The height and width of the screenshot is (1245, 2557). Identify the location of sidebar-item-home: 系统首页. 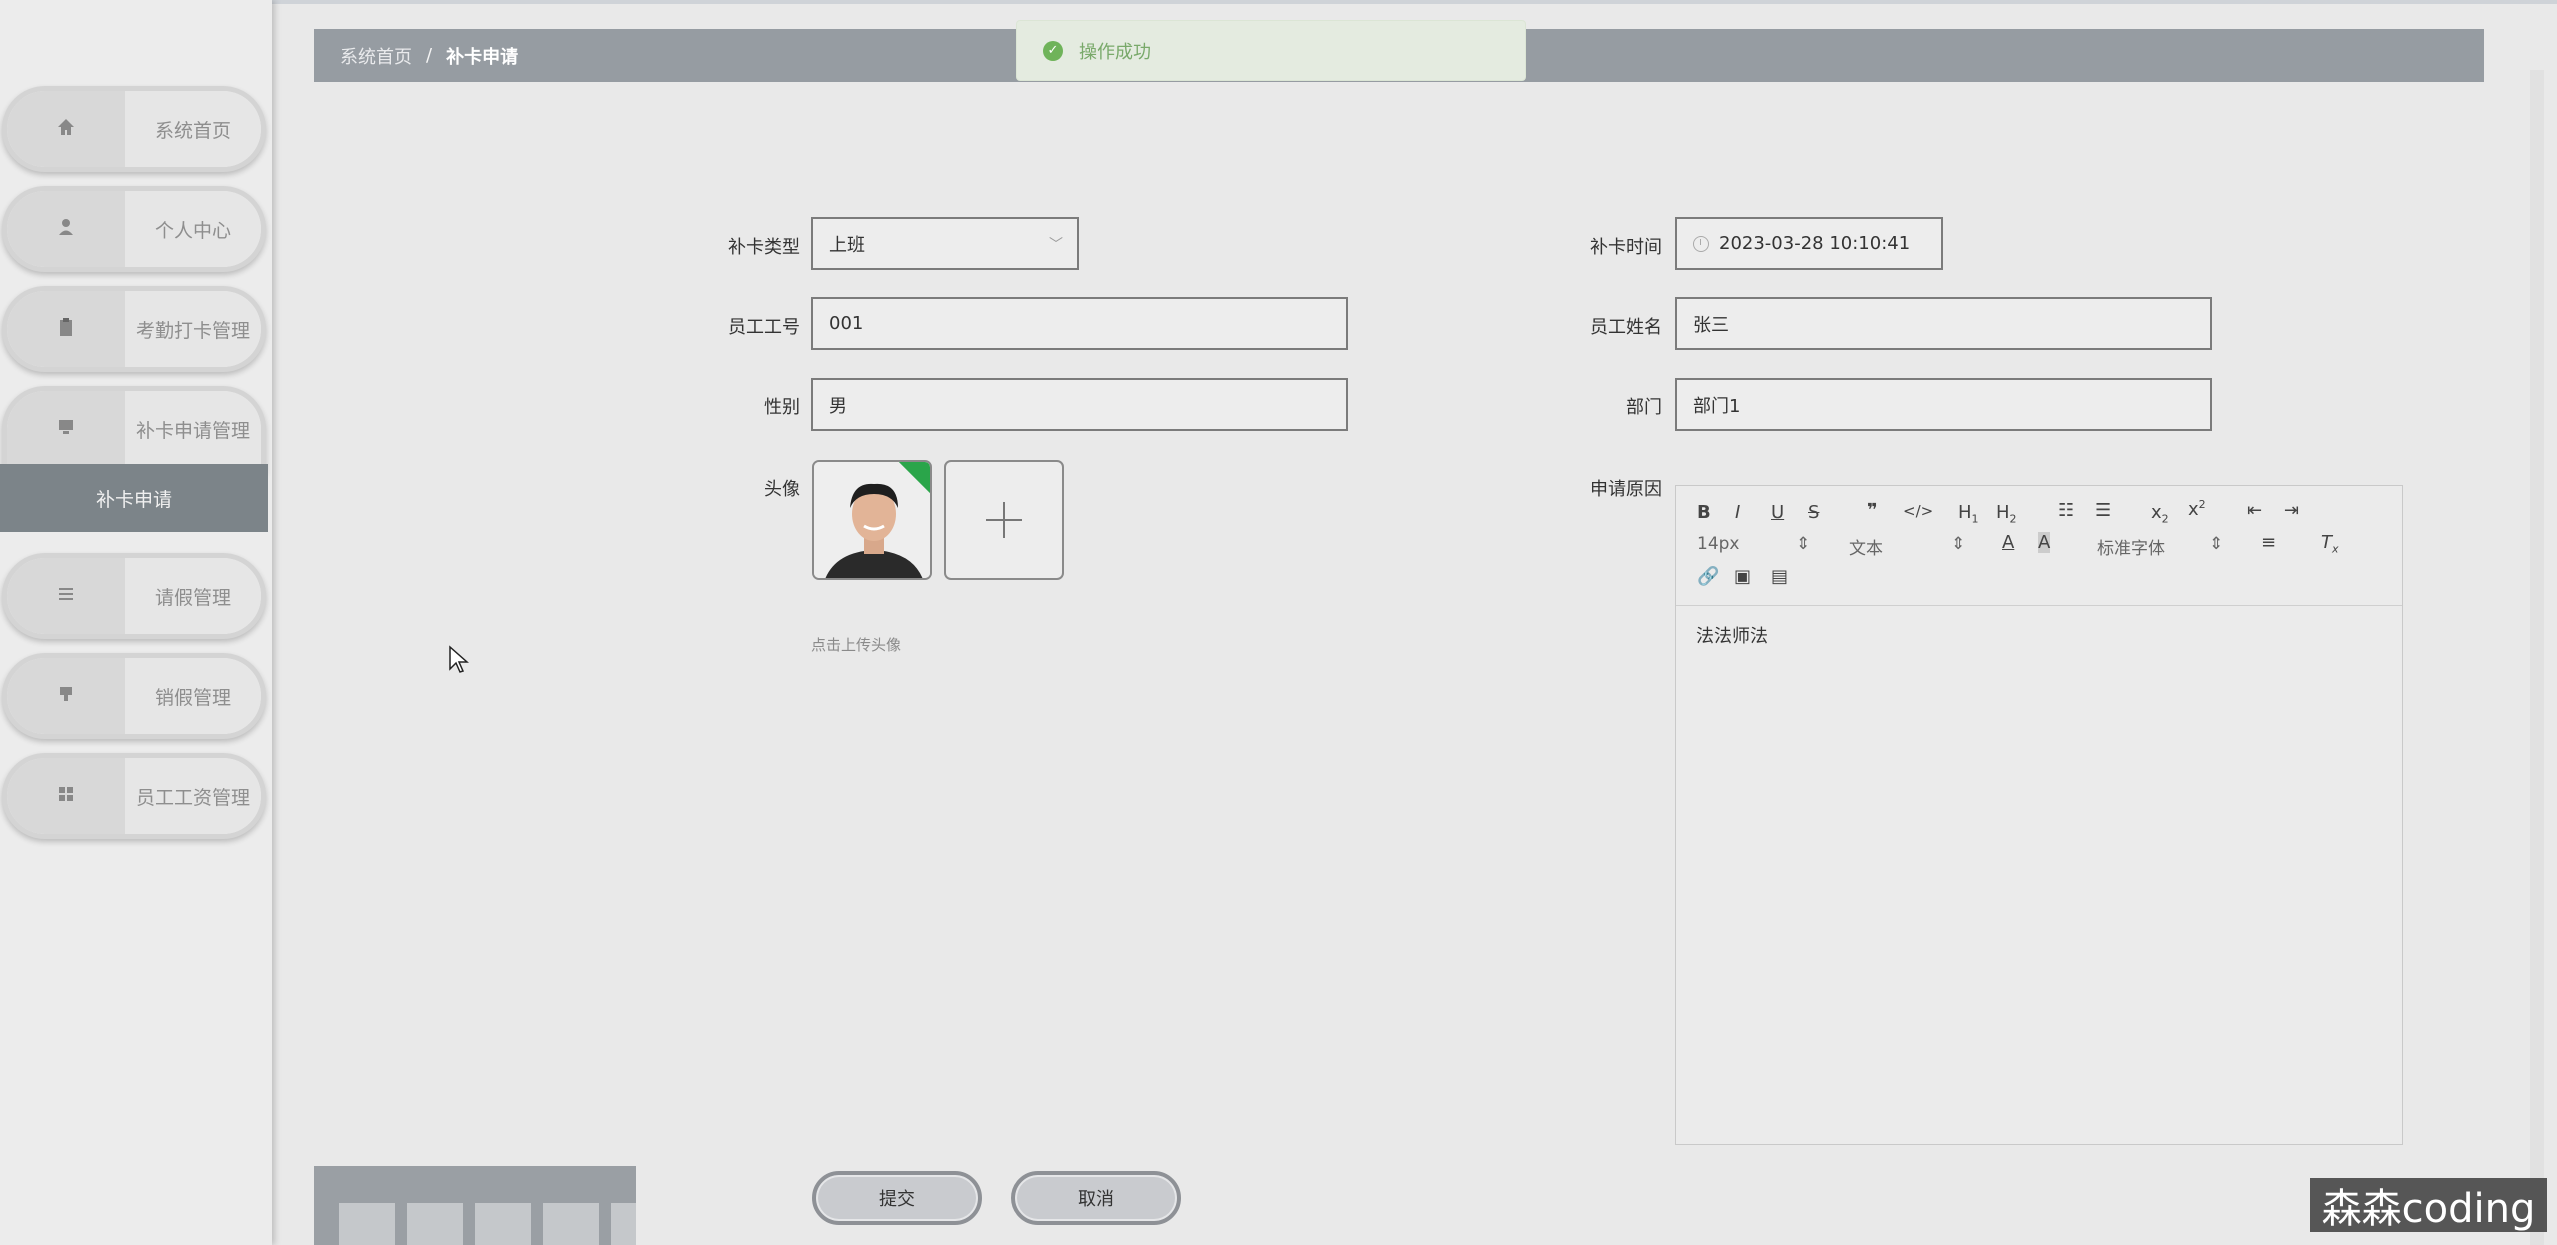
(134, 129).